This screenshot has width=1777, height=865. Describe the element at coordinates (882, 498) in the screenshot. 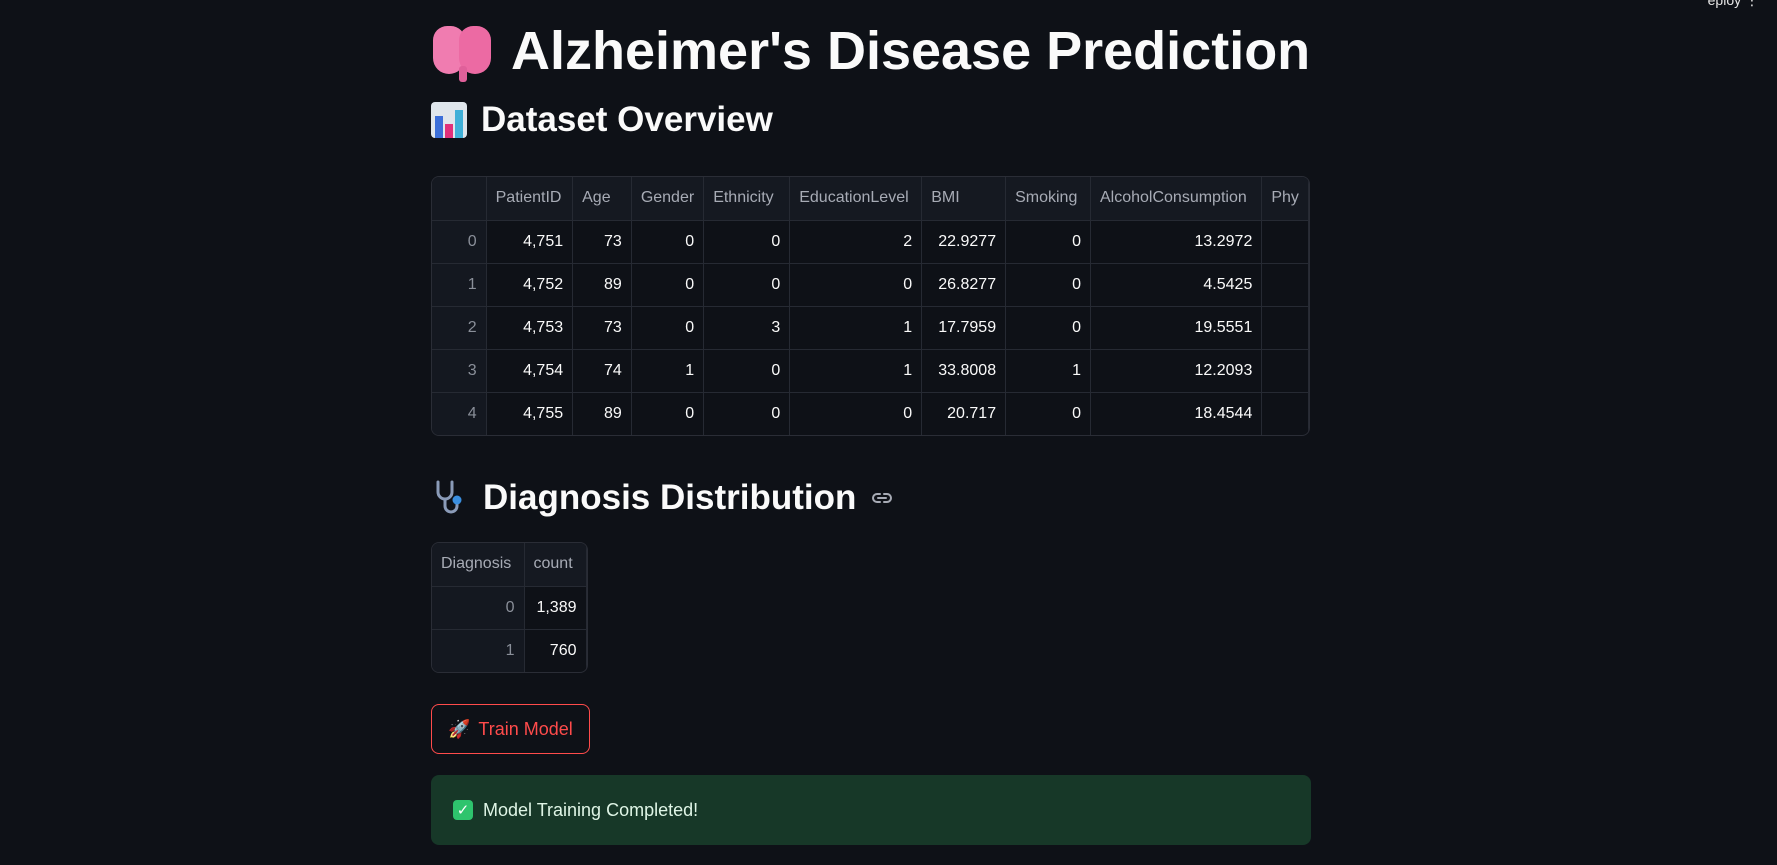

I see `link-icon` at that location.